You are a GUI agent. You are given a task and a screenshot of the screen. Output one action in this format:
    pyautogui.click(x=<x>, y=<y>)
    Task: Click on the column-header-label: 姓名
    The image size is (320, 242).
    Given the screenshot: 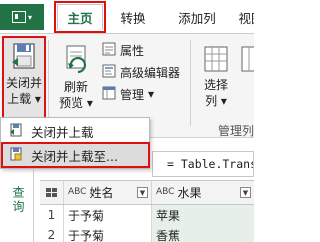 What is the action you would take?
    pyautogui.click(x=101, y=193)
    